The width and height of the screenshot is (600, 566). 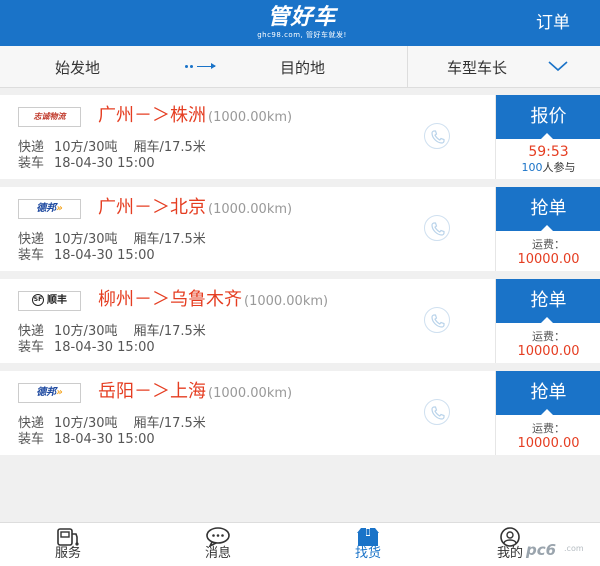 I want to click on find-goods-icon, so click(x=368, y=537).